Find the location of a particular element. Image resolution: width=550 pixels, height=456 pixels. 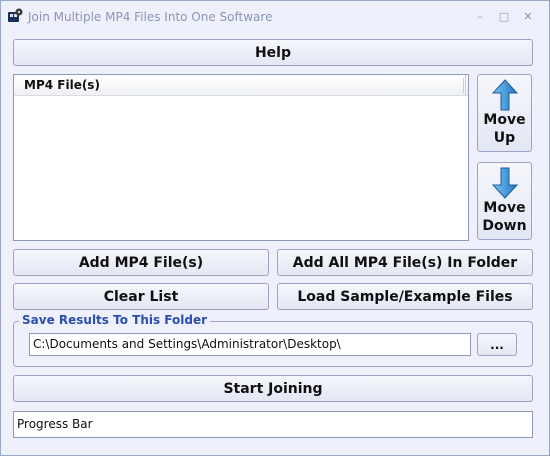

help-button: Help is located at coordinates (273, 52).